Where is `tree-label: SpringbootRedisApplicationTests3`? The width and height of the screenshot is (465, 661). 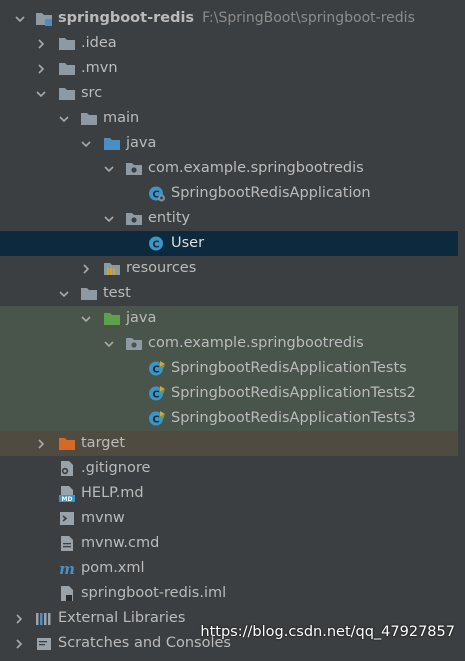 tree-label: SpringbootRedisApplicationTests3 is located at coordinates (293, 418).